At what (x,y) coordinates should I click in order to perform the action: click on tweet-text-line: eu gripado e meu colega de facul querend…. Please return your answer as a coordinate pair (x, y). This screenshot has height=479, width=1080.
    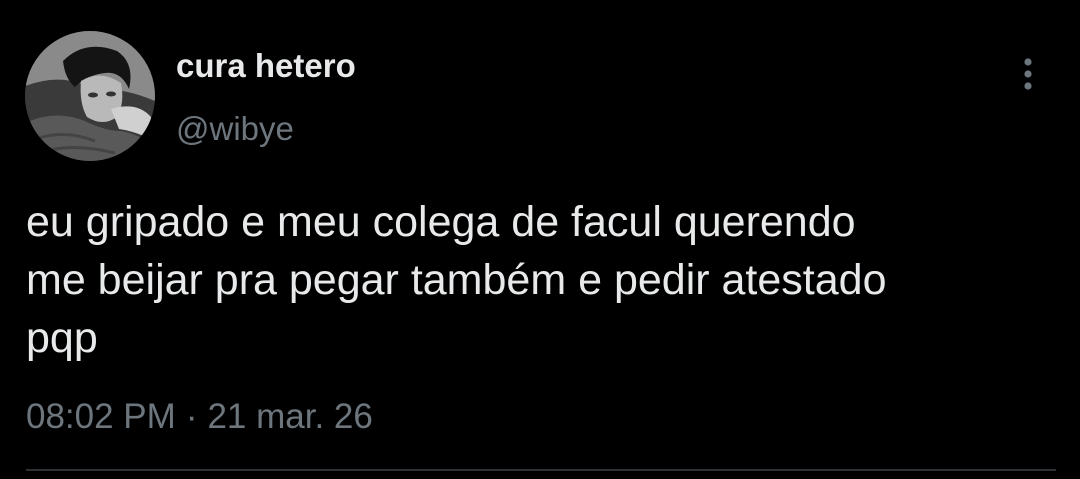
    Looking at the image, I should click on (441, 222).